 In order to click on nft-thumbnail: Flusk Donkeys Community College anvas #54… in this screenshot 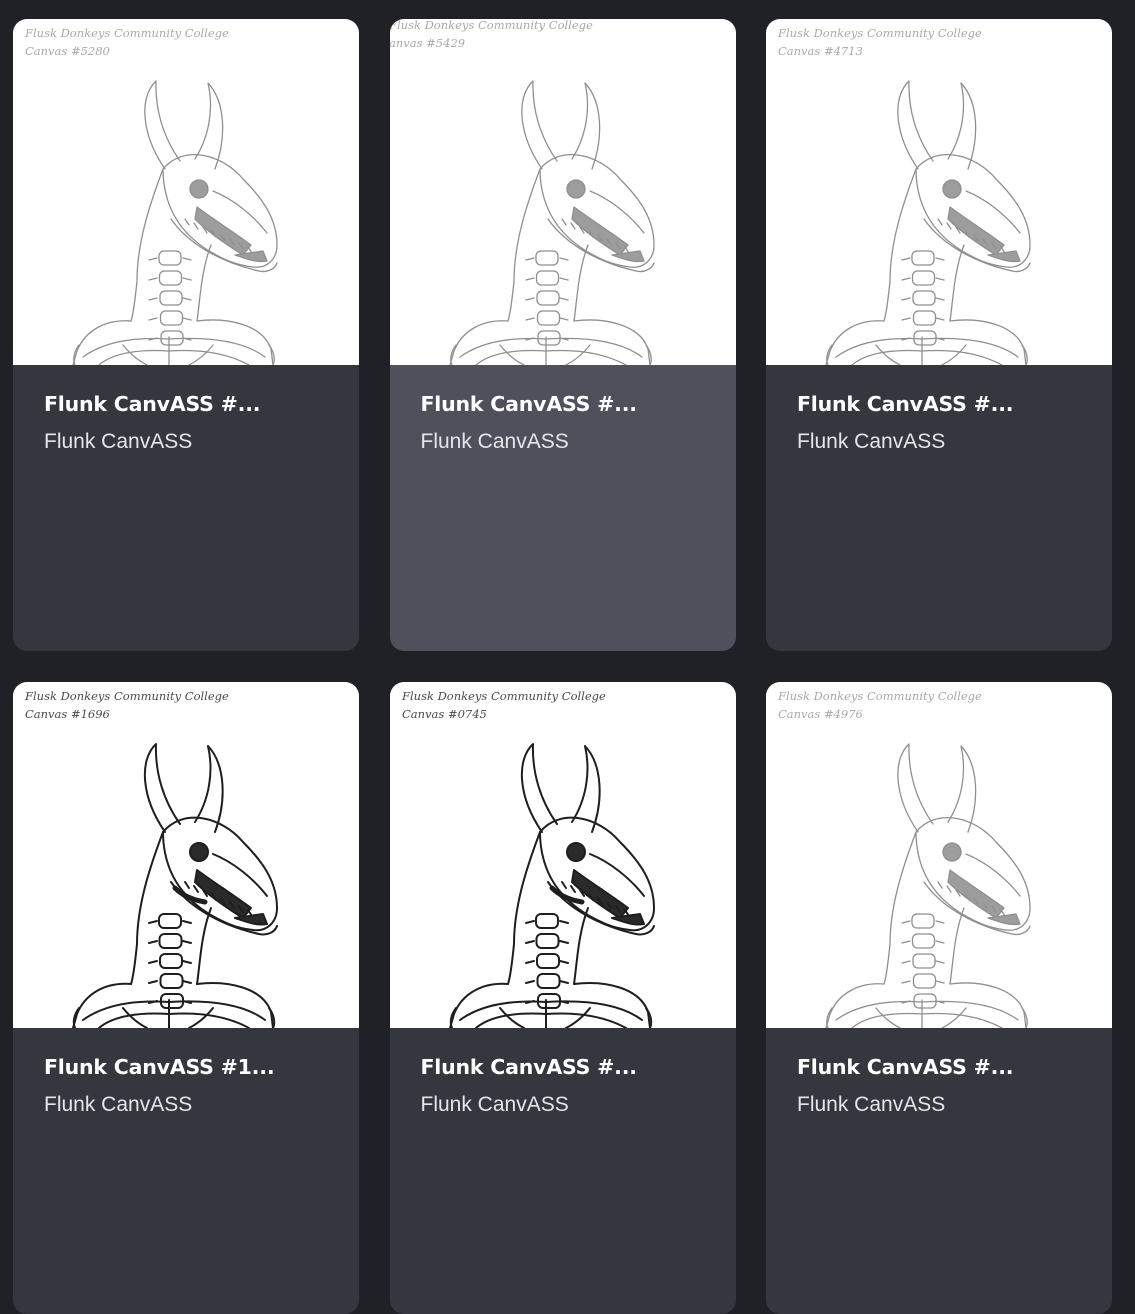, I will do `click(562, 192)`.